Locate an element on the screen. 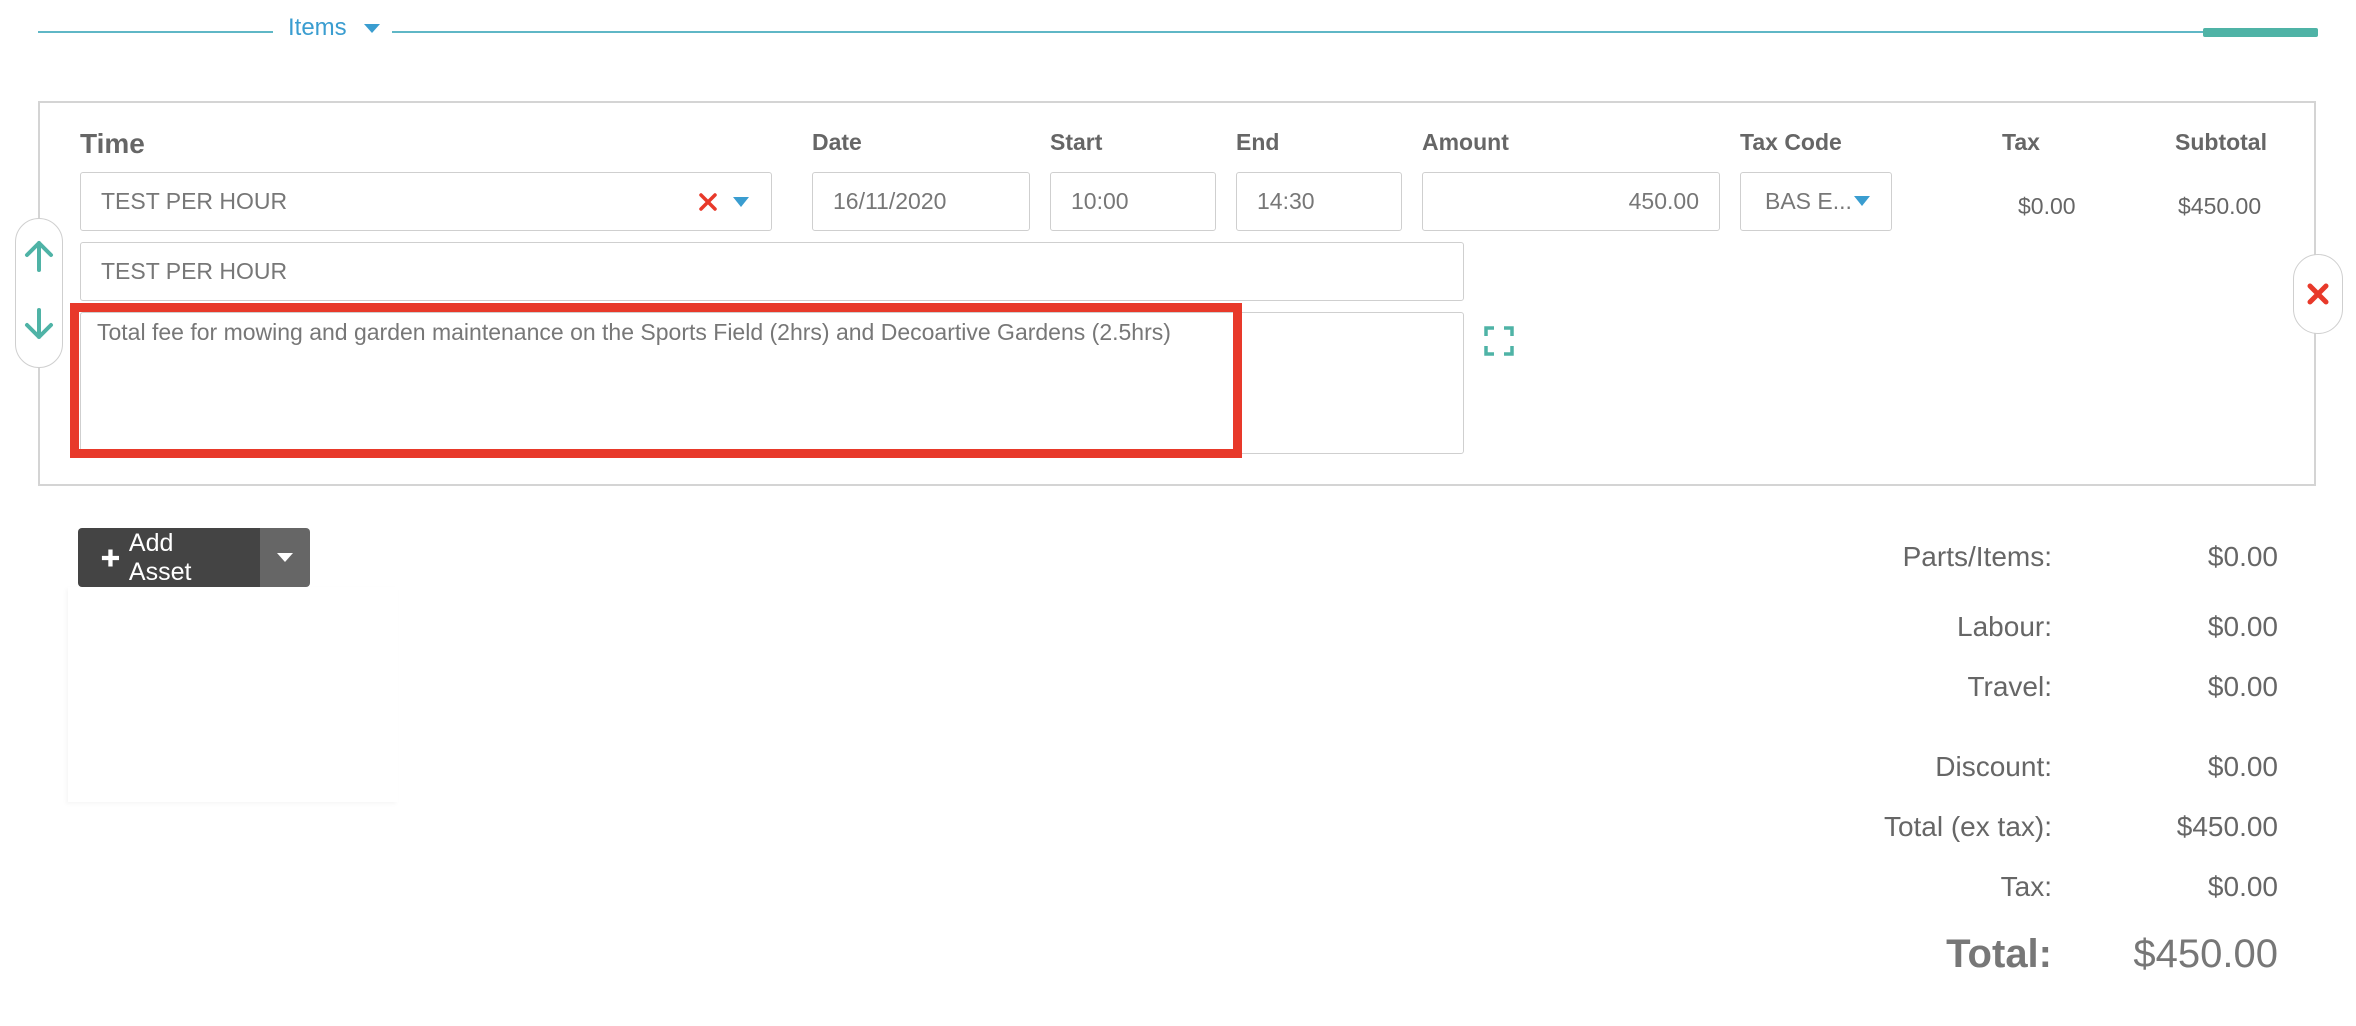 The image size is (2356, 1026). highlight-annotation is located at coordinates (656, 380).